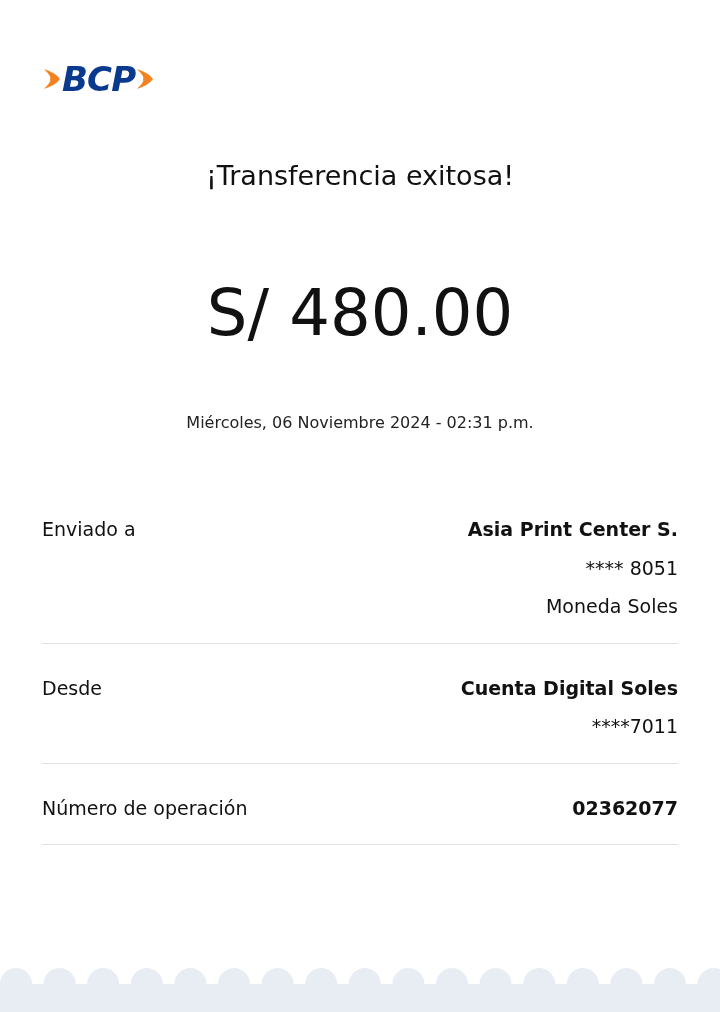 The width and height of the screenshot is (720, 1012). I want to click on logo-text: BCP, so click(99, 79).